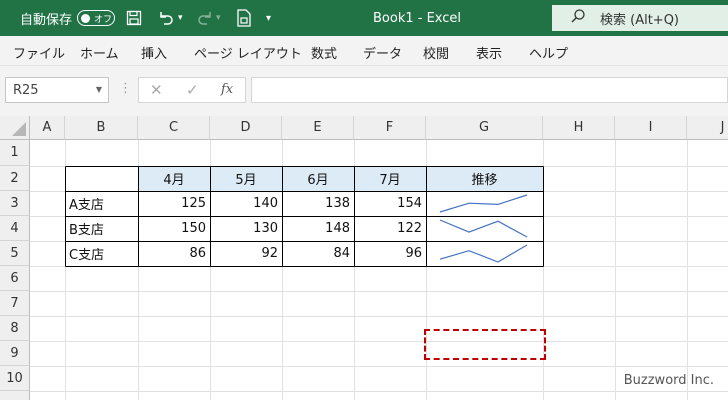  I want to click on tab-view: 表示, so click(489, 52).